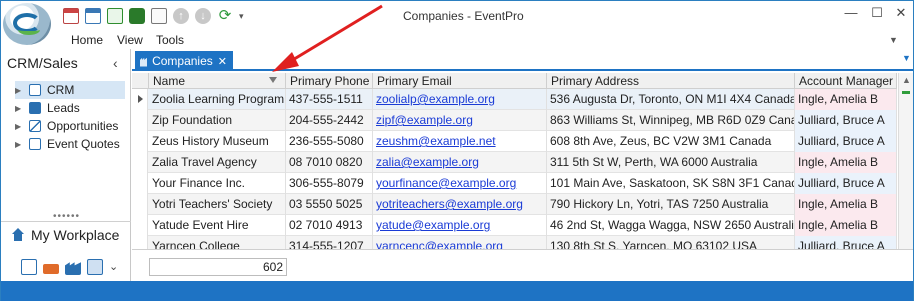 The width and height of the screenshot is (914, 301). What do you see at coordinates (95, 267) in the screenshot?
I see `crm-module-icon` at bounding box center [95, 267].